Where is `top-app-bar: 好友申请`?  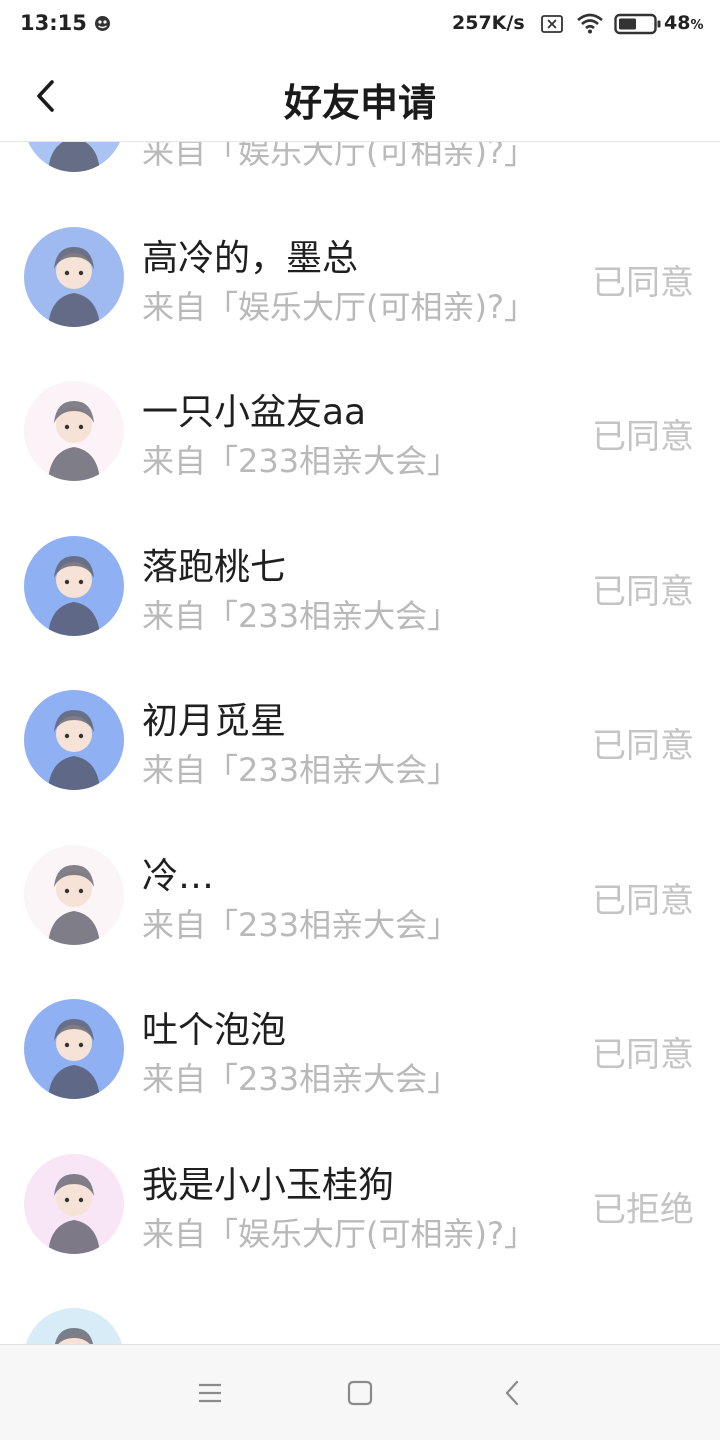
top-app-bar: 好友申请 is located at coordinates (360, 96).